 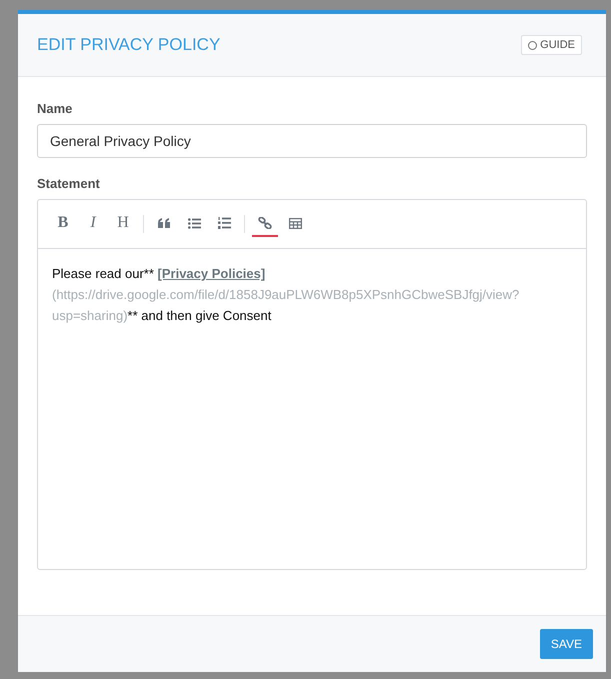 What do you see at coordinates (312, 141) in the screenshot?
I see `name-field: General Privacy Policy` at bounding box center [312, 141].